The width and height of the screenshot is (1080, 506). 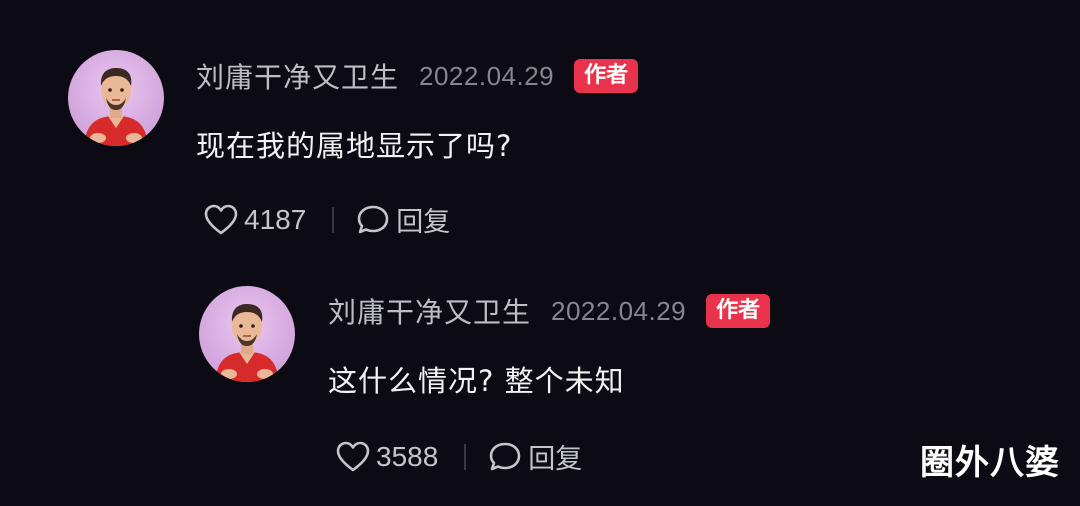 I want to click on comment-text: 现在我的属地显示了吗?, so click(x=354, y=146).